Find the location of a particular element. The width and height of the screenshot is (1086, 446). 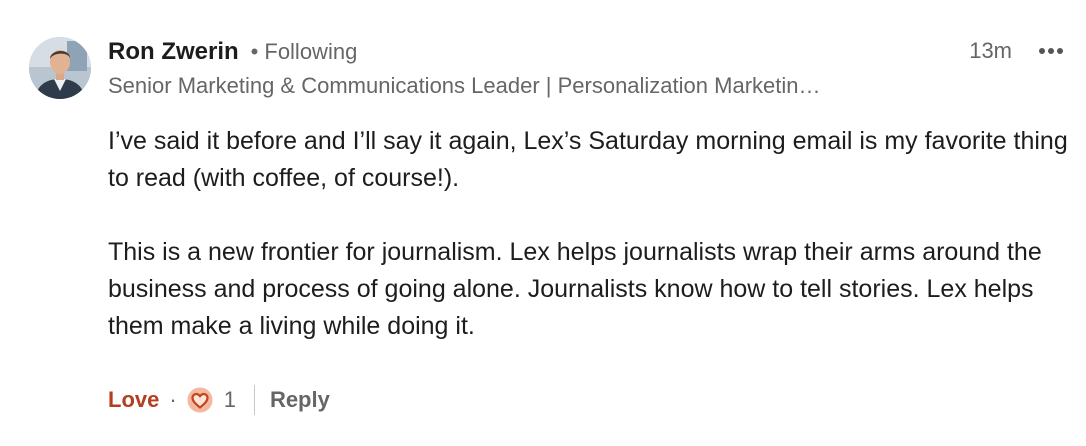

more-options-button is located at coordinates (1051, 51).